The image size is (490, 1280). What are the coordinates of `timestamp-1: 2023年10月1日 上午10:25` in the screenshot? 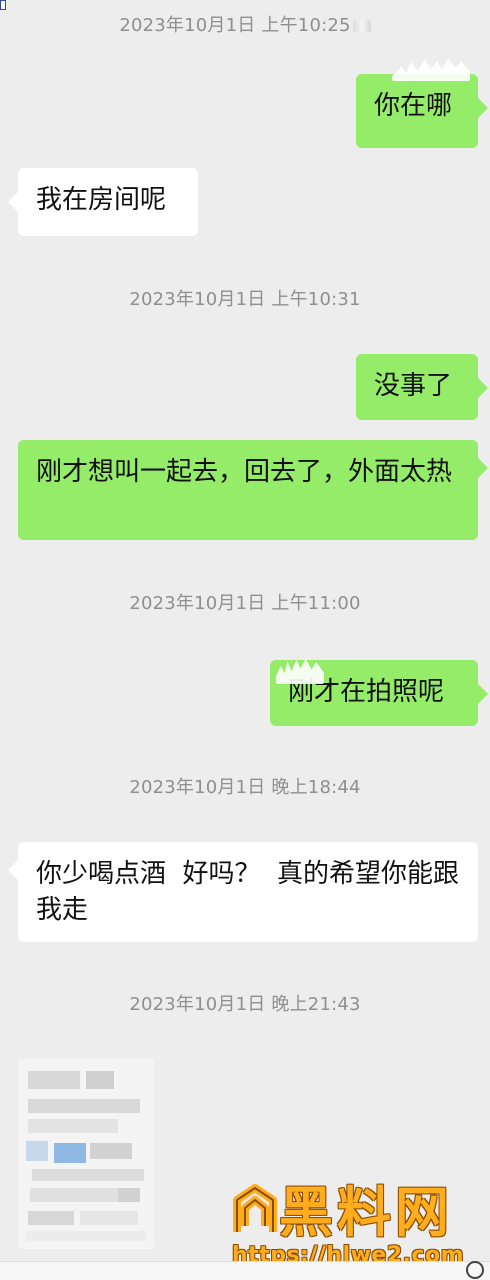 It's located at (245, 26).